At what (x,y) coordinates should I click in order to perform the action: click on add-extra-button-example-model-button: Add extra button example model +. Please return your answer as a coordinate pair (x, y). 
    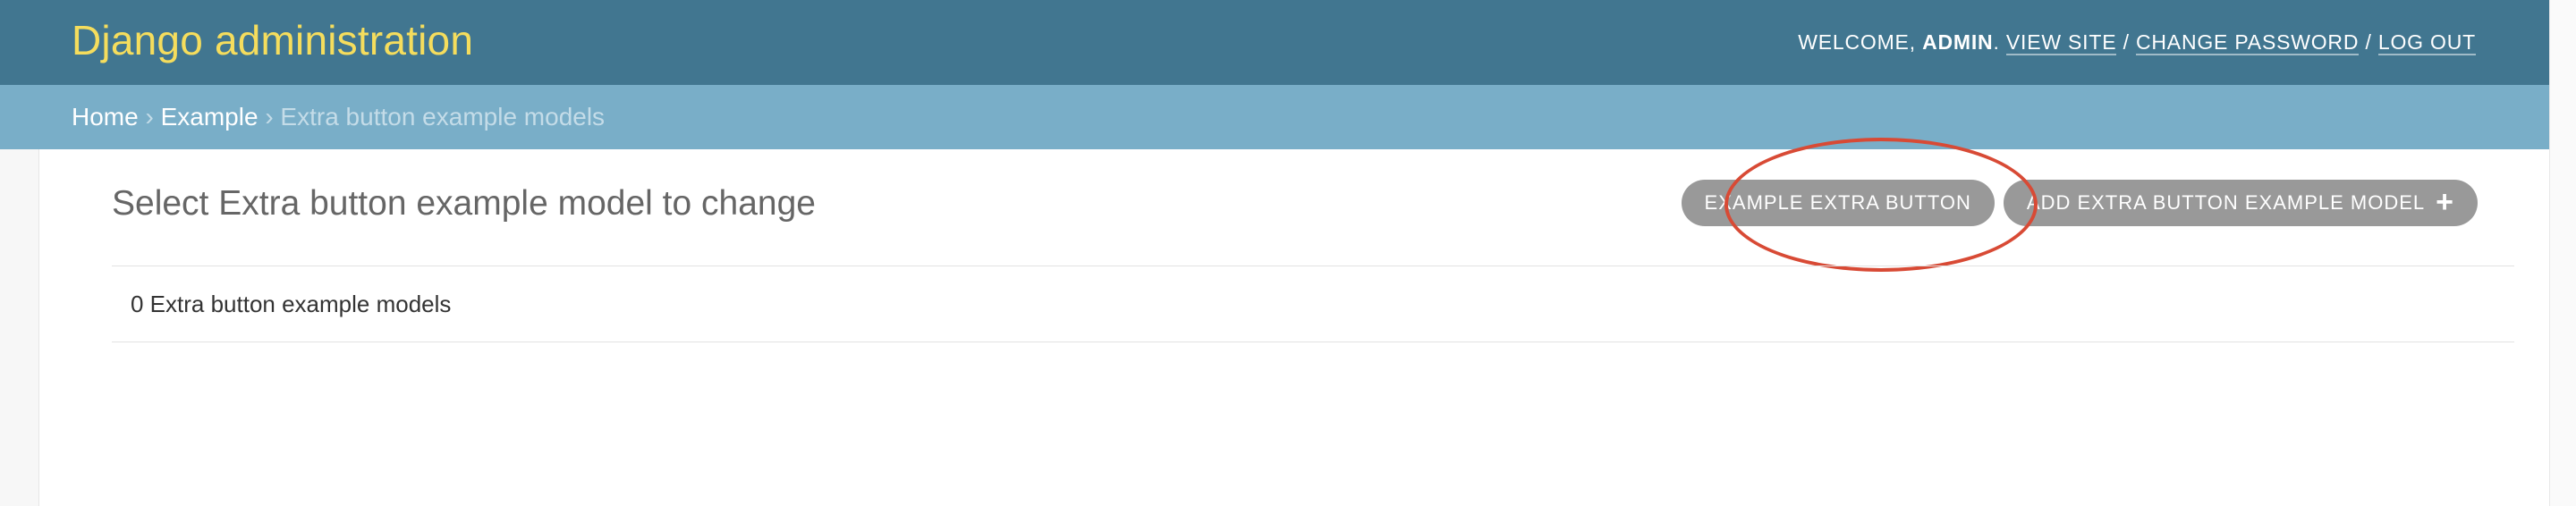
    Looking at the image, I should click on (2240, 203).